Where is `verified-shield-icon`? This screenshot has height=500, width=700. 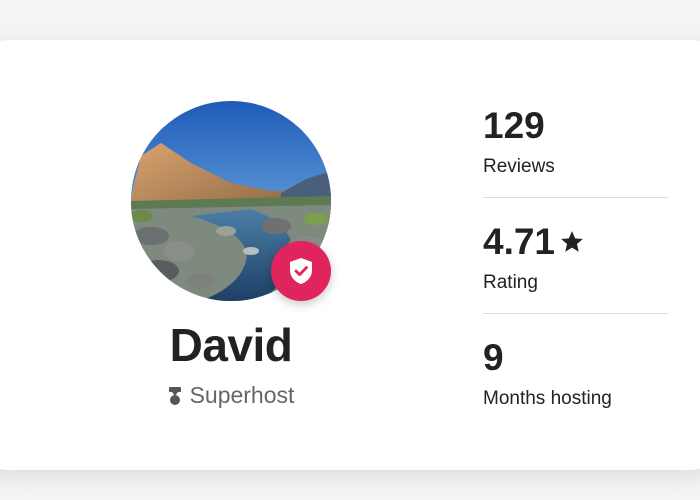
verified-shield-icon is located at coordinates (301, 271).